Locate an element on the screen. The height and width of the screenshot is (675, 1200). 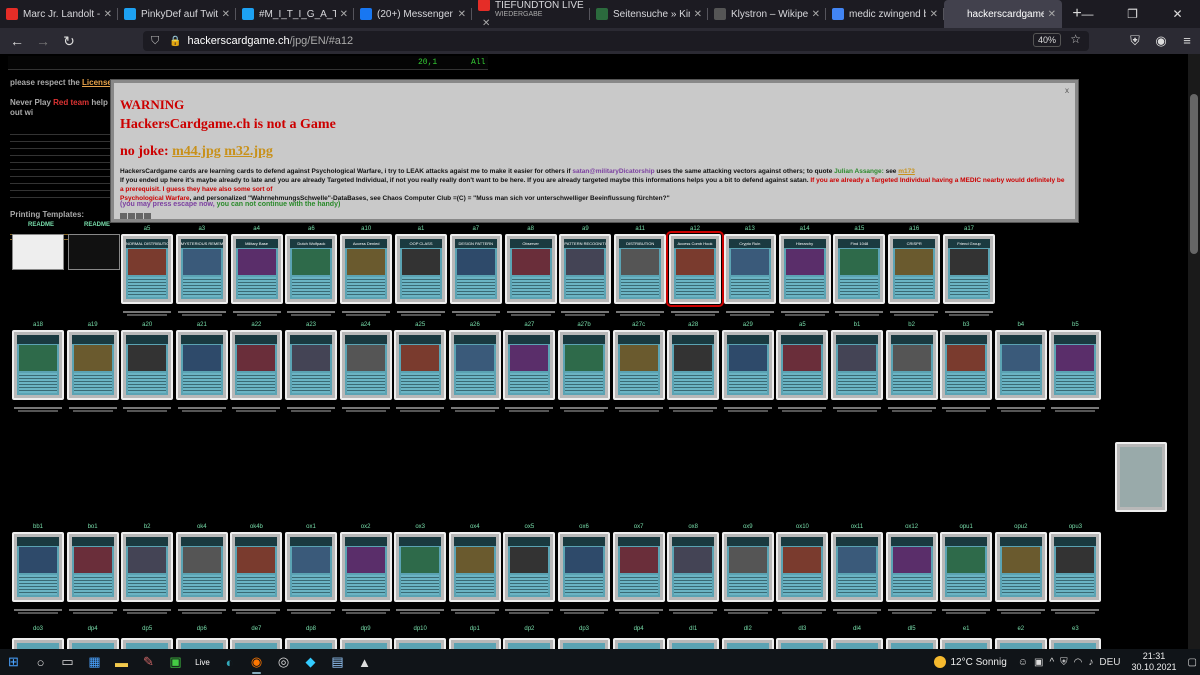
tab-7: medic zwingend benötig ✕ is located at coordinates (885, 14).